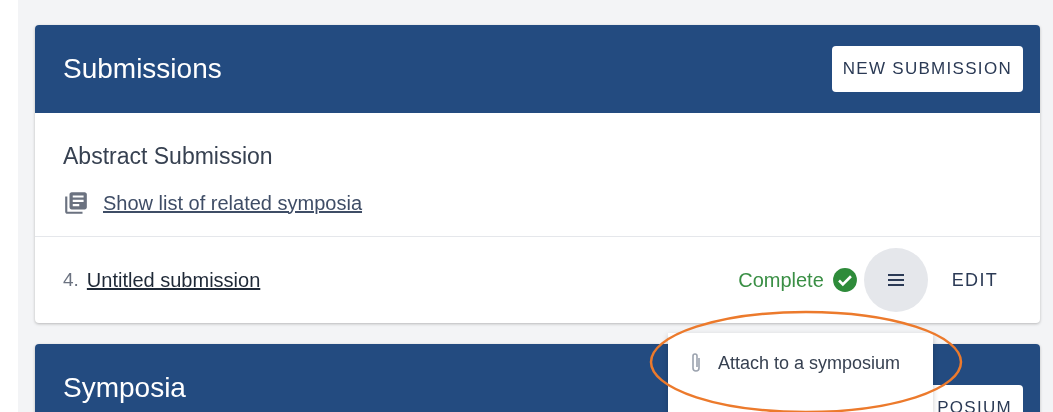 Image resolution: width=1053 pixels, height=412 pixels. Describe the element at coordinates (800, 363) in the screenshot. I see `menu-item: Attach to a symposium` at that location.